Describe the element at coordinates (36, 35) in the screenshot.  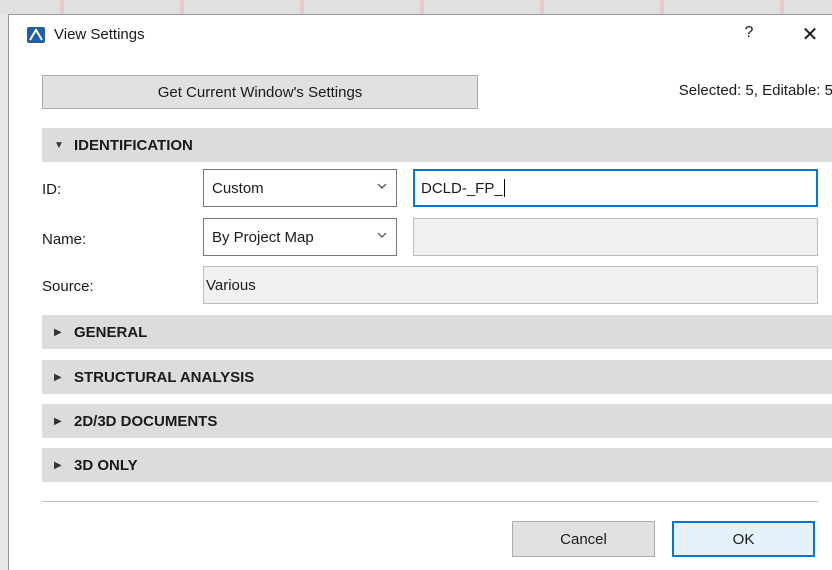
I see `archicad-app-icon` at that location.